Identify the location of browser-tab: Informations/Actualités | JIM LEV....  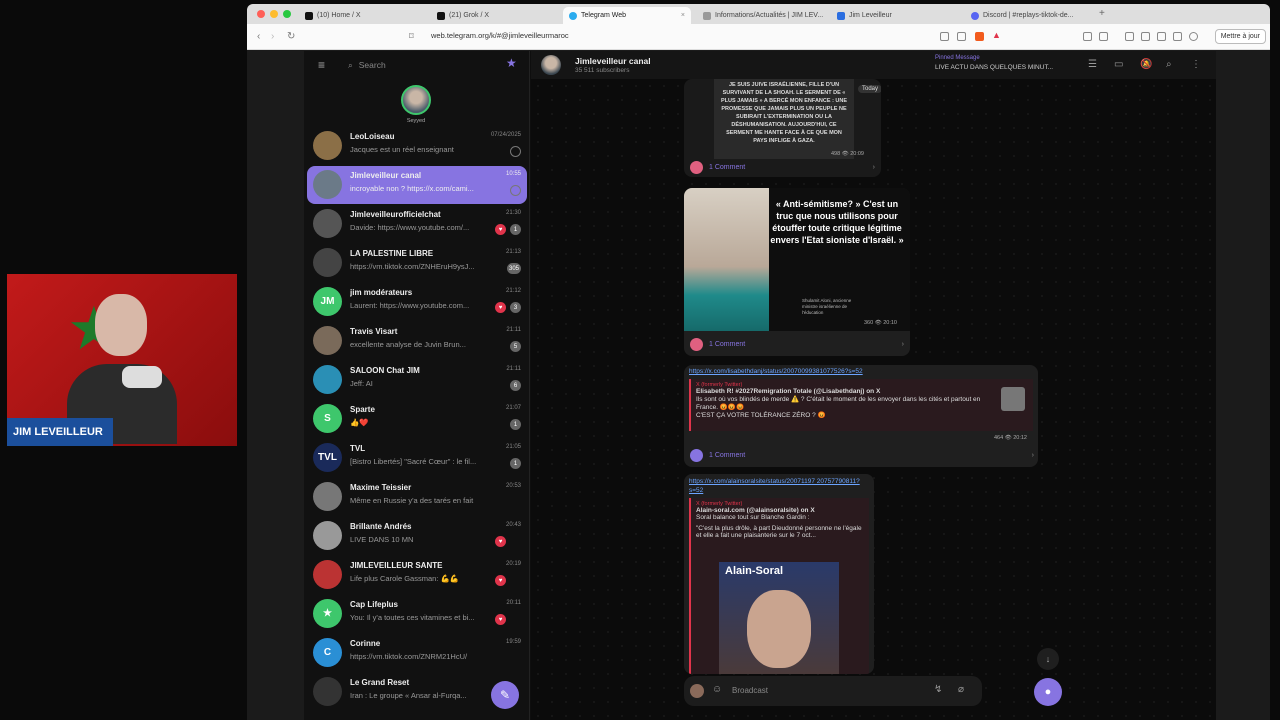
(762, 15).